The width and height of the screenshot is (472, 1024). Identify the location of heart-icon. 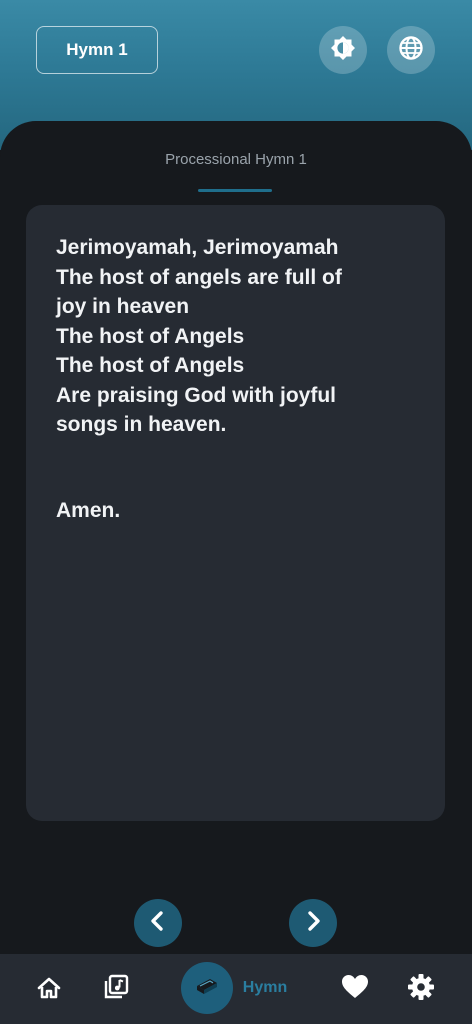
(355, 989).